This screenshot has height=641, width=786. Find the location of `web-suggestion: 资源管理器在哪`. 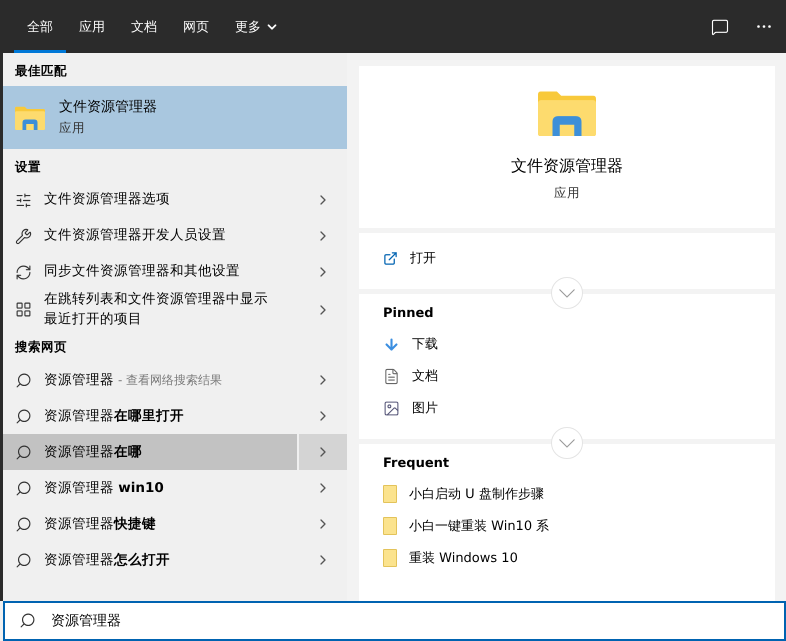

web-suggestion: 资源管理器在哪 is located at coordinates (150, 452).